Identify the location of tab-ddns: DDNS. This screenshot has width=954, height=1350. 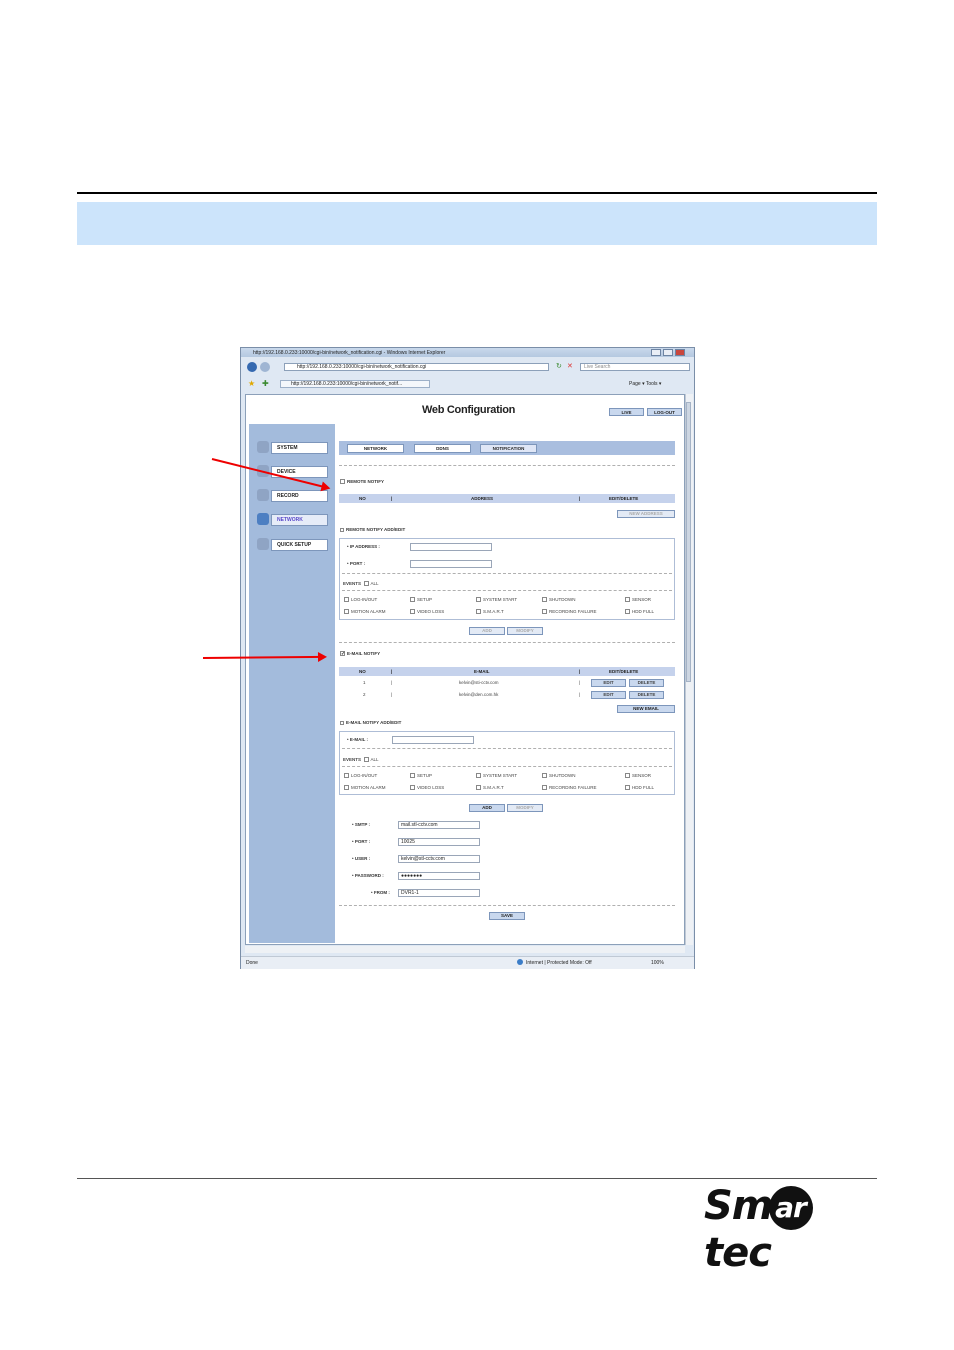
(442, 448).